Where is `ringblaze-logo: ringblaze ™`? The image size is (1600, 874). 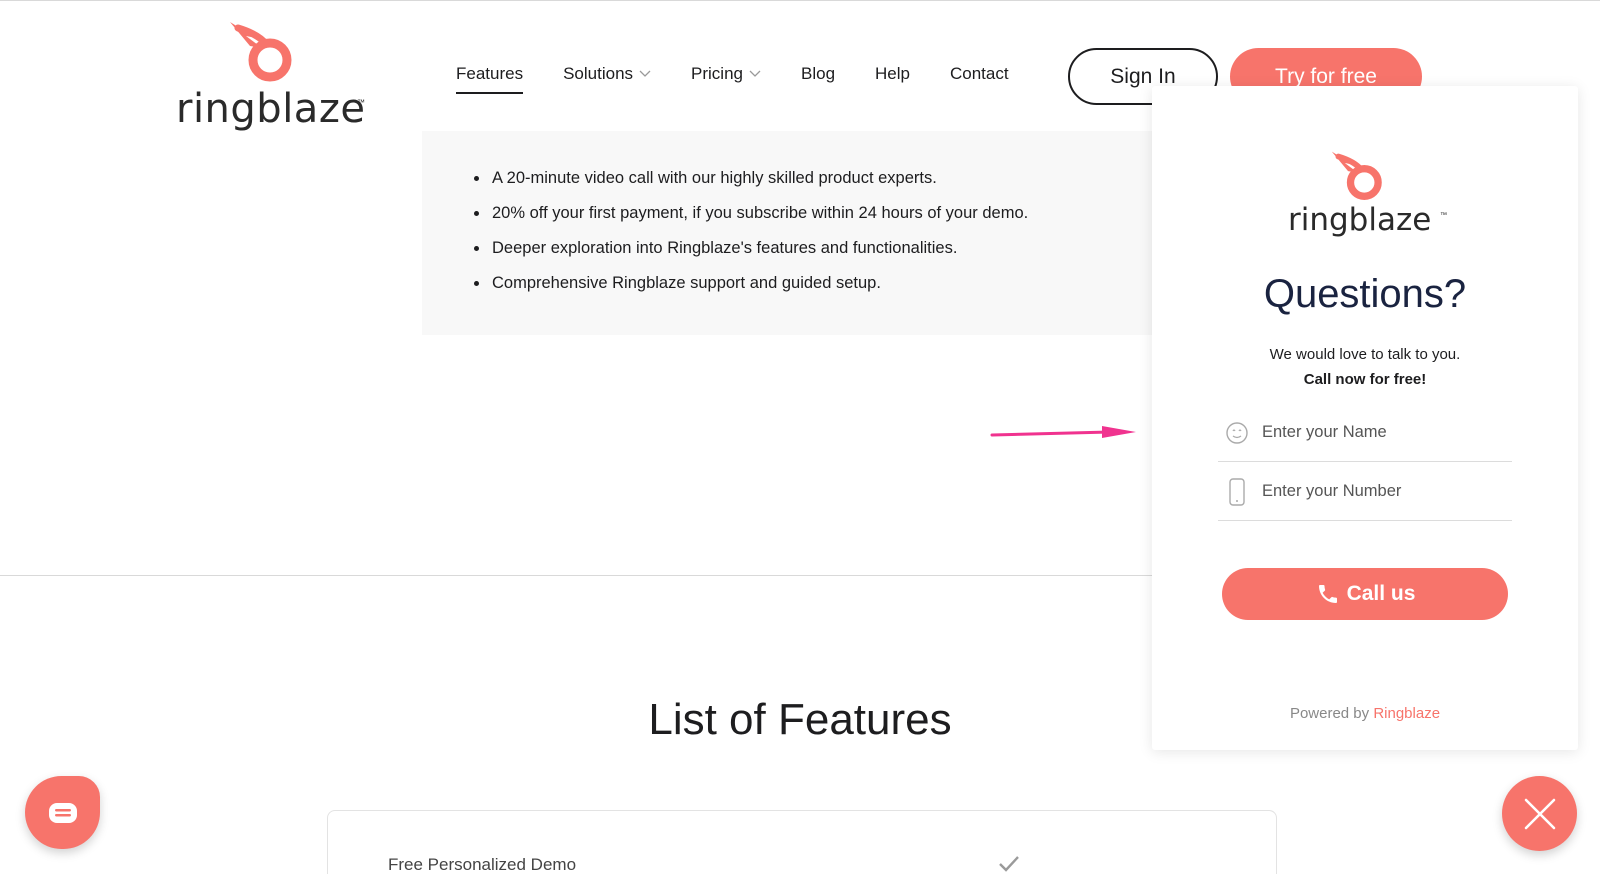
ringblaze-logo: ringblaze ™ is located at coordinates (276, 76).